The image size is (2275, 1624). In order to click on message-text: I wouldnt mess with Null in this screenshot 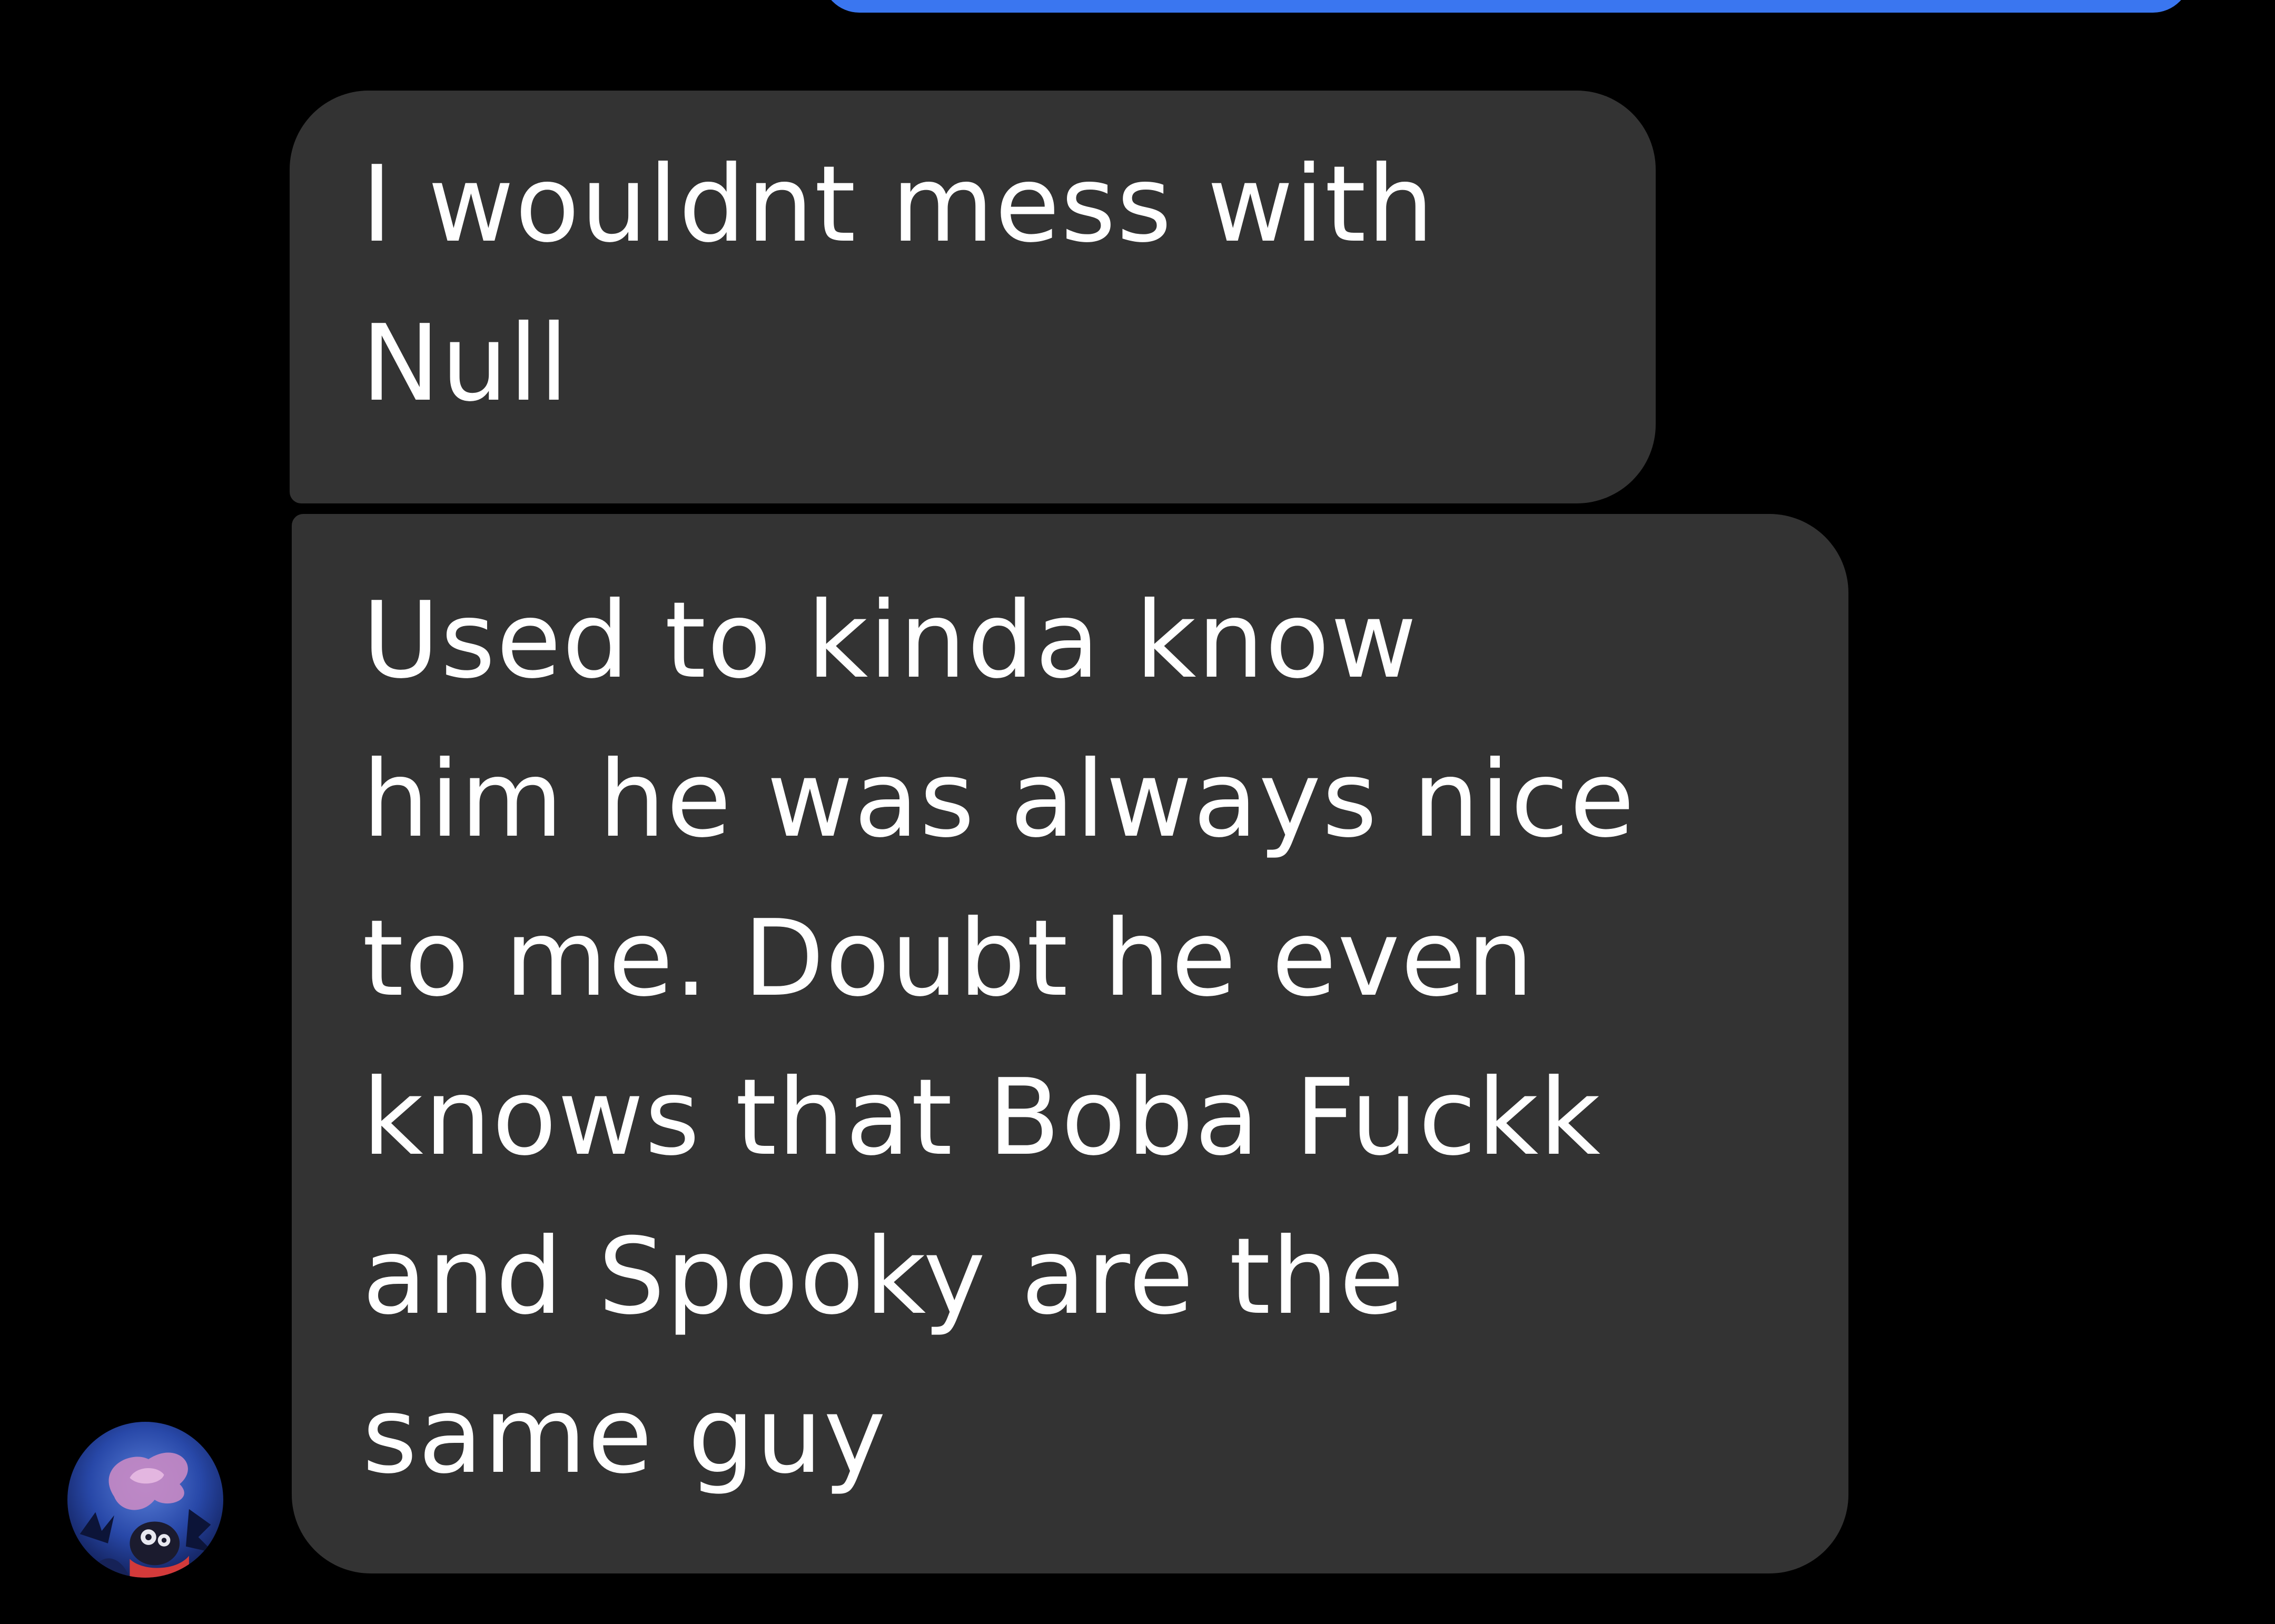, I will do `click(898, 284)`.